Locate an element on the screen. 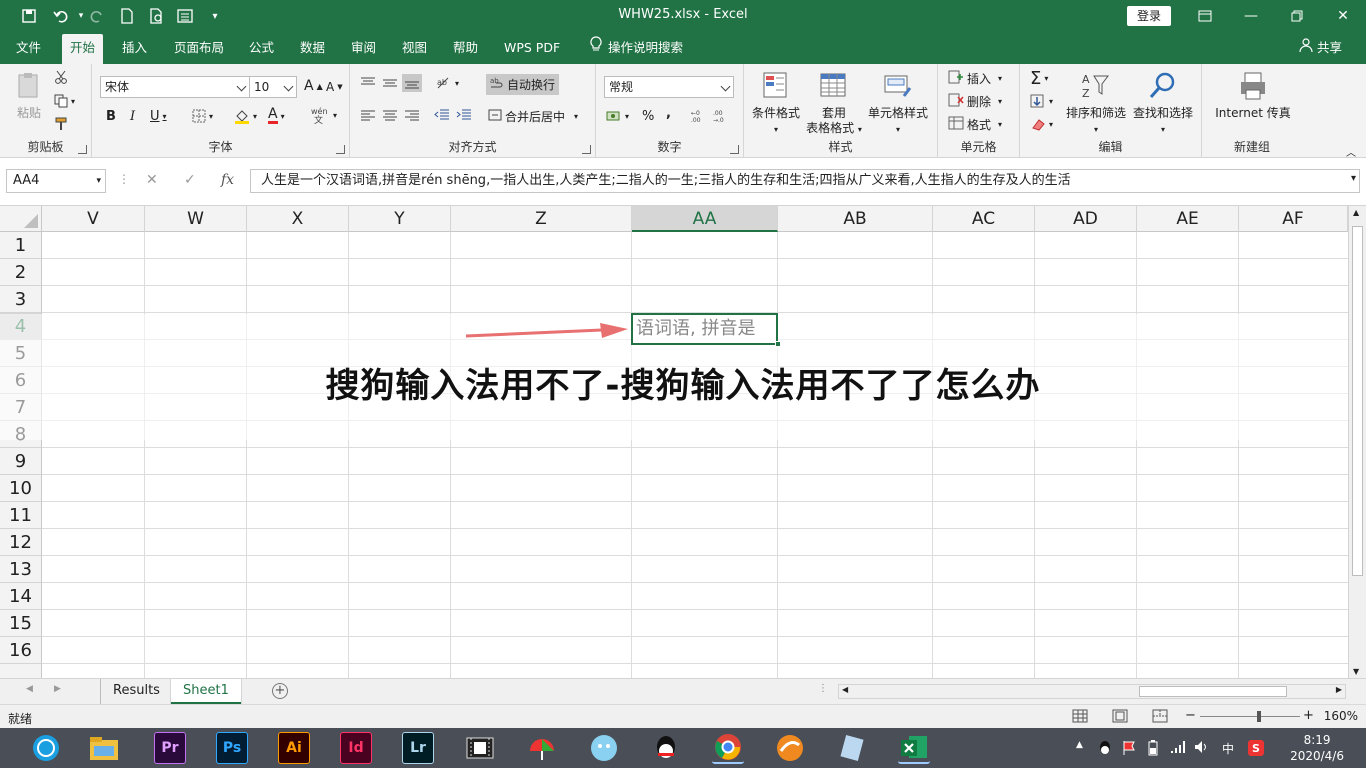 Image resolution: width=1366 pixels, height=768 pixels. insert-function-button: fx is located at coordinates (227, 180).